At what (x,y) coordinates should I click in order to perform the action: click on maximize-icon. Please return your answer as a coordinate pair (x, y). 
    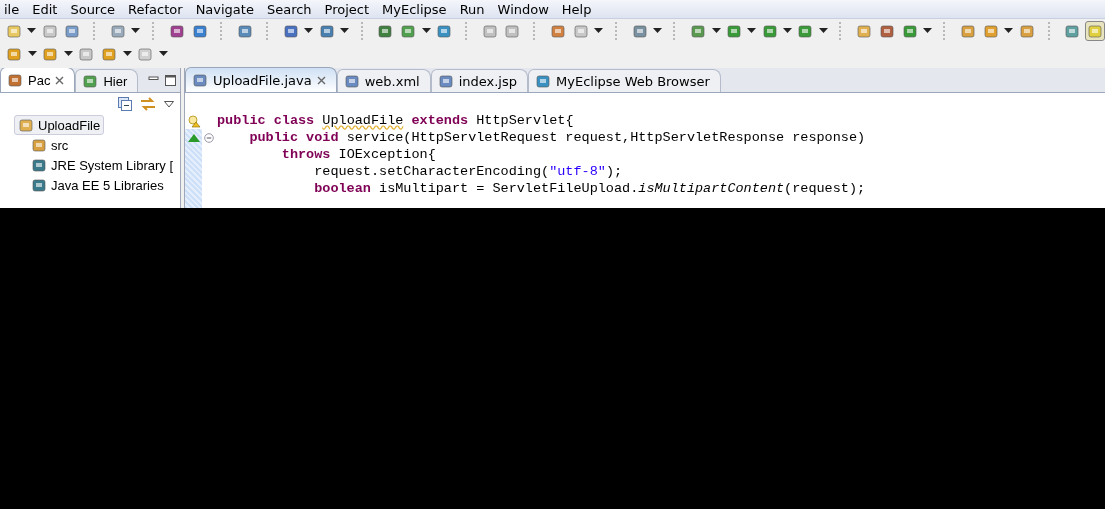
    Looking at the image, I should click on (170, 80).